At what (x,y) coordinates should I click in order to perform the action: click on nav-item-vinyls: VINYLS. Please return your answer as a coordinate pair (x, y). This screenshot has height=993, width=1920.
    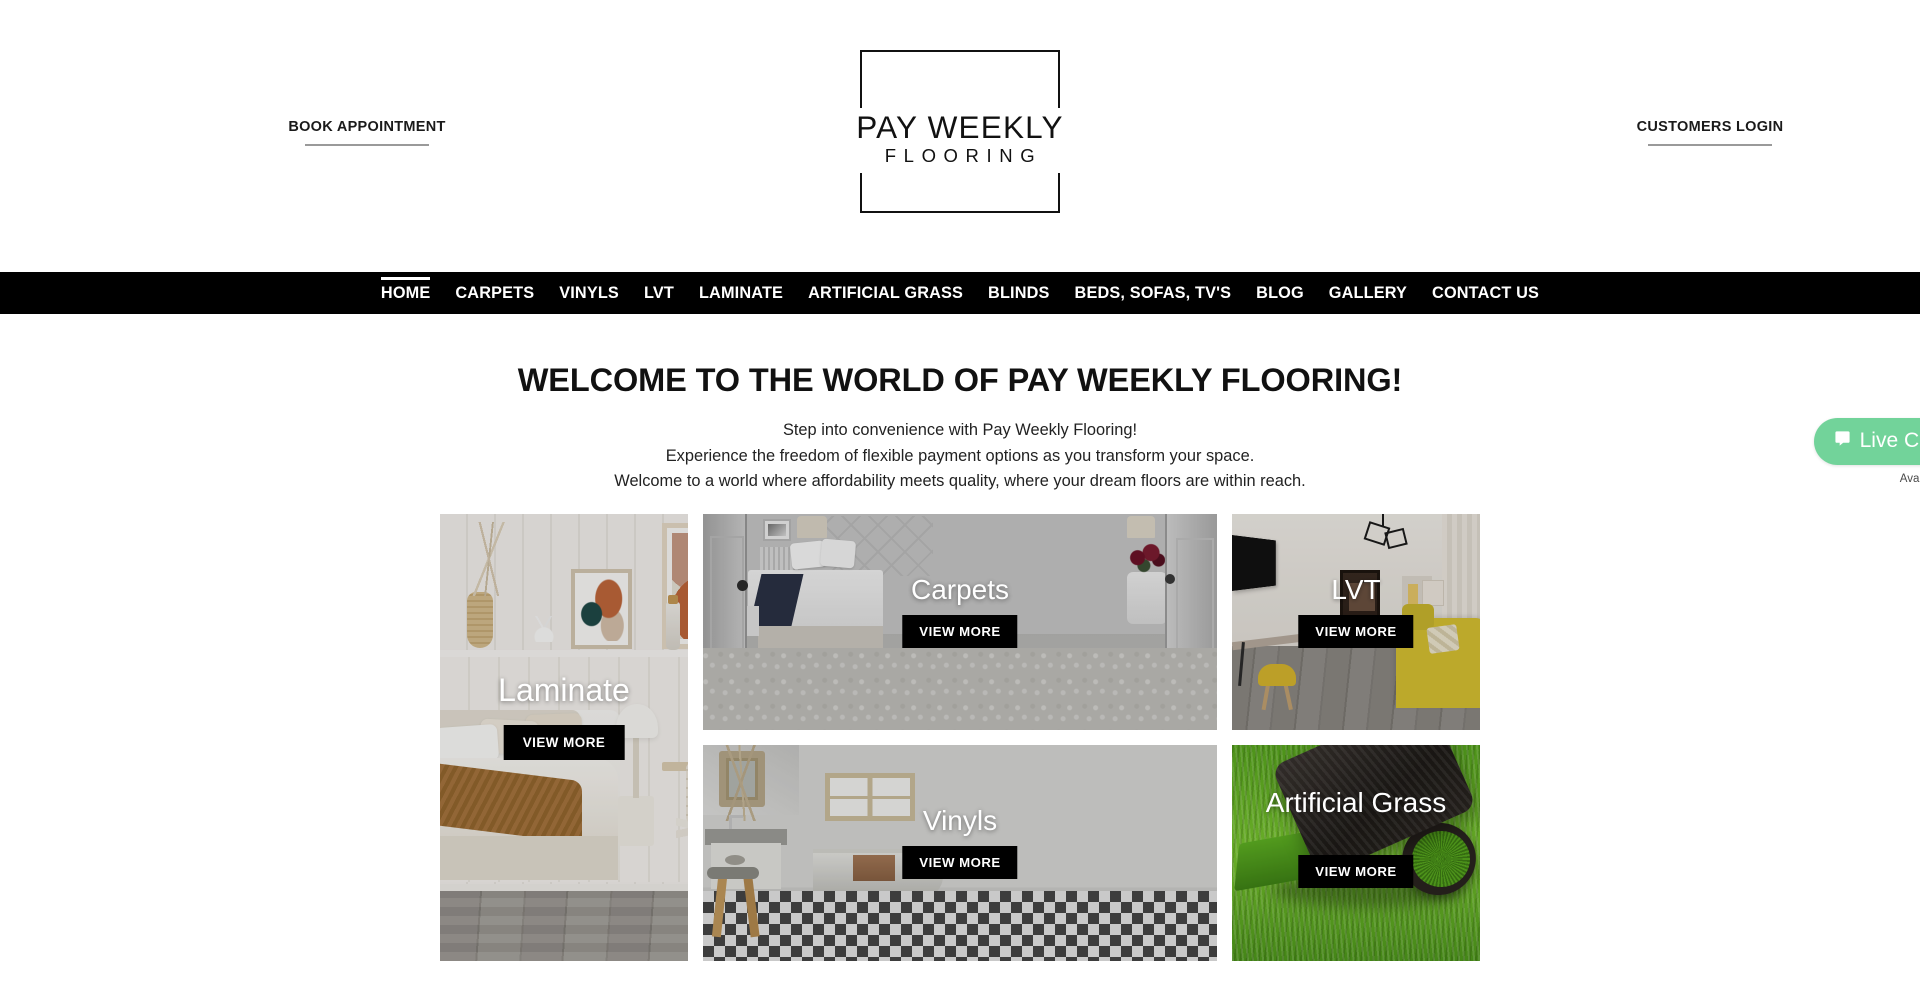
    Looking at the image, I should click on (589, 293).